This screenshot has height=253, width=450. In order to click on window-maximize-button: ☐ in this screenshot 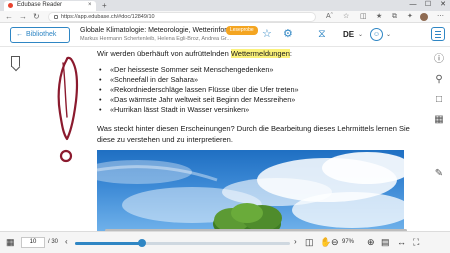, I will do `click(428, 5)`.